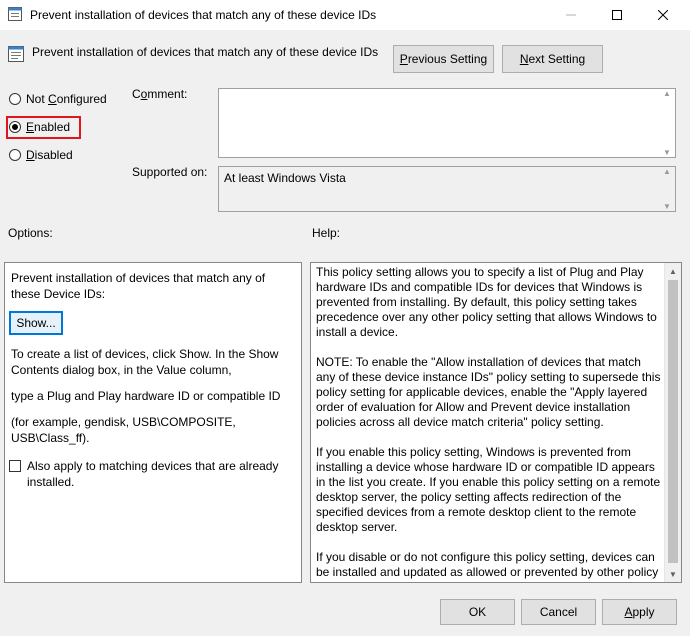  Describe the element at coordinates (15, 14) in the screenshot. I see `policy-settings-icon` at that location.